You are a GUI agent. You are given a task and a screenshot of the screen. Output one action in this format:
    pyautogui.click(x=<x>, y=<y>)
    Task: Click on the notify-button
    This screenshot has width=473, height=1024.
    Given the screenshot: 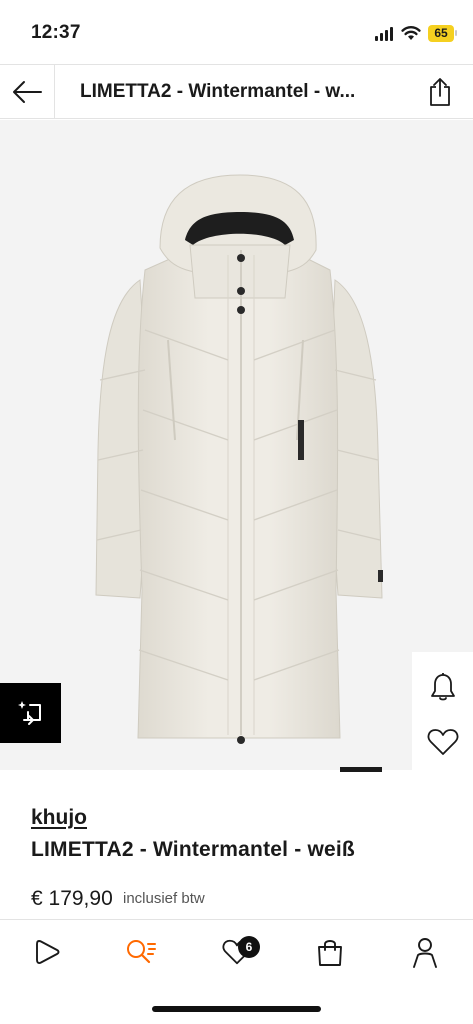 What is the action you would take?
    pyautogui.click(x=442, y=687)
    